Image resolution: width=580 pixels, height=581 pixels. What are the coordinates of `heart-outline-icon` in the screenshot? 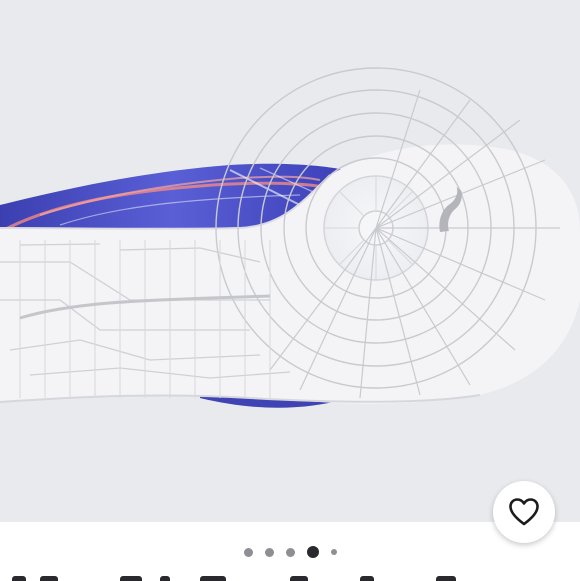 It's located at (524, 512).